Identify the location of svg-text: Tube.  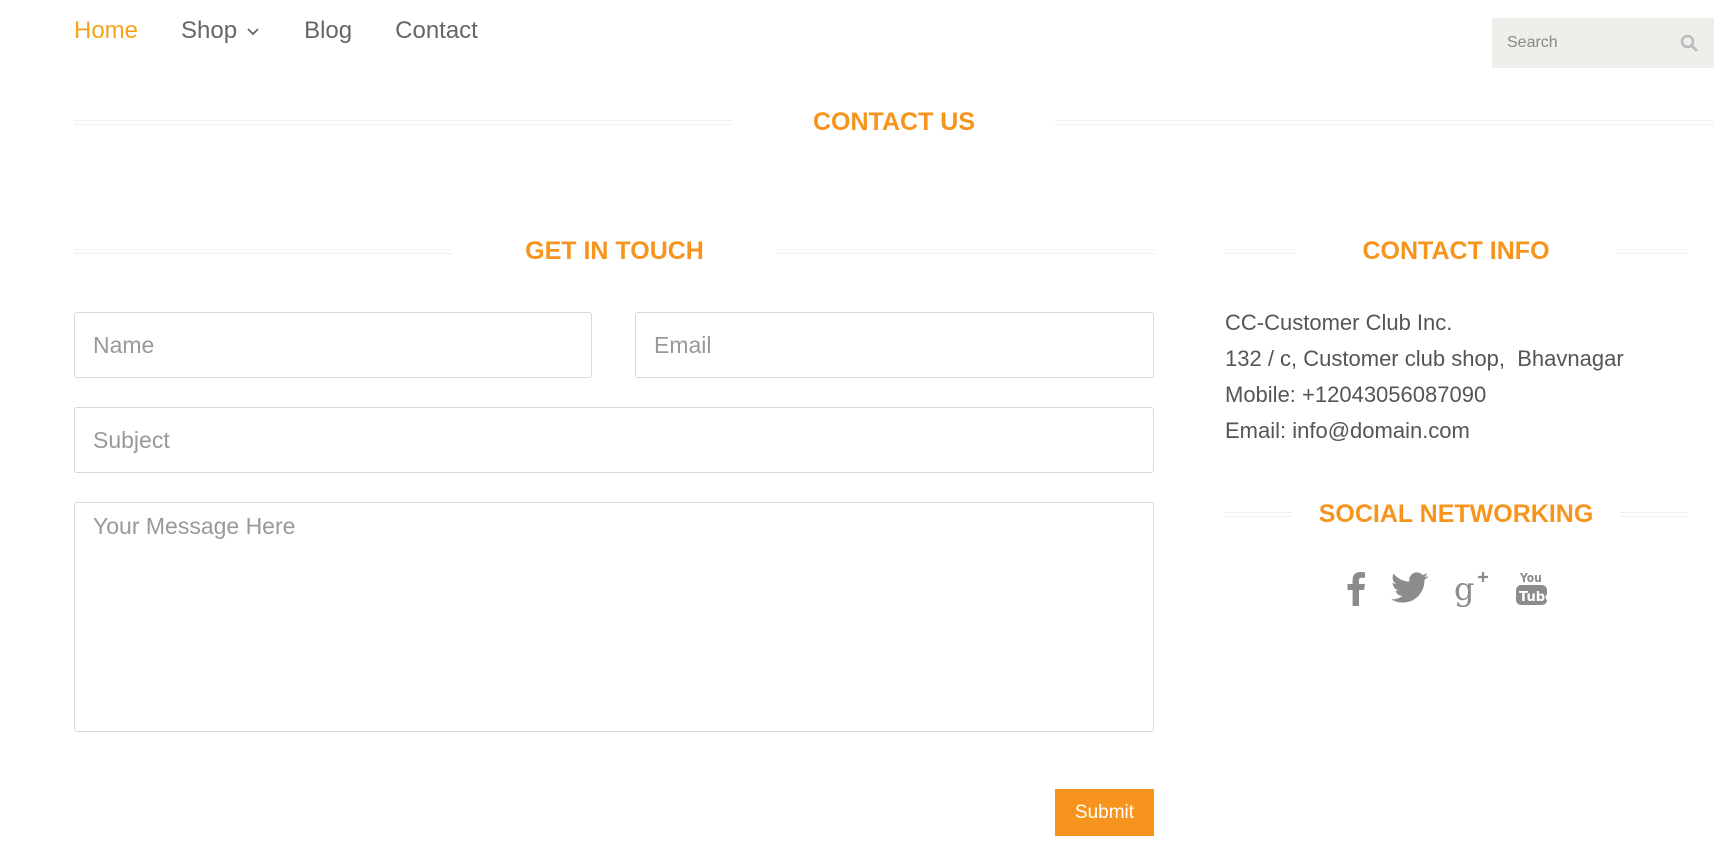
(1534, 597).